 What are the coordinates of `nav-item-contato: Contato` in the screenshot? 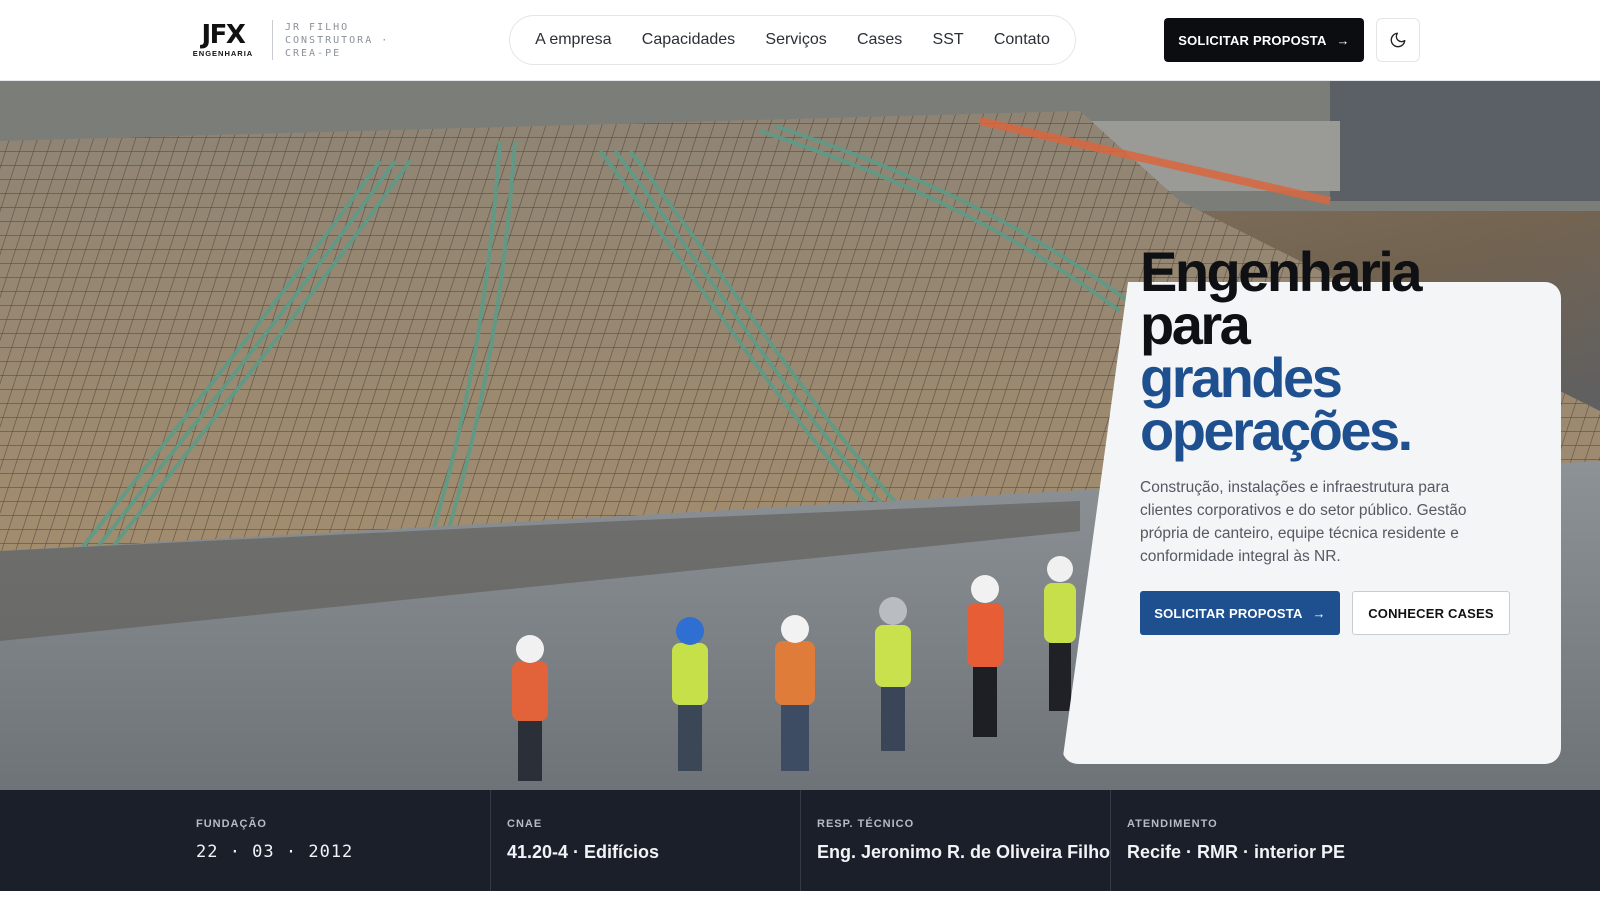 It's located at (1022, 40).